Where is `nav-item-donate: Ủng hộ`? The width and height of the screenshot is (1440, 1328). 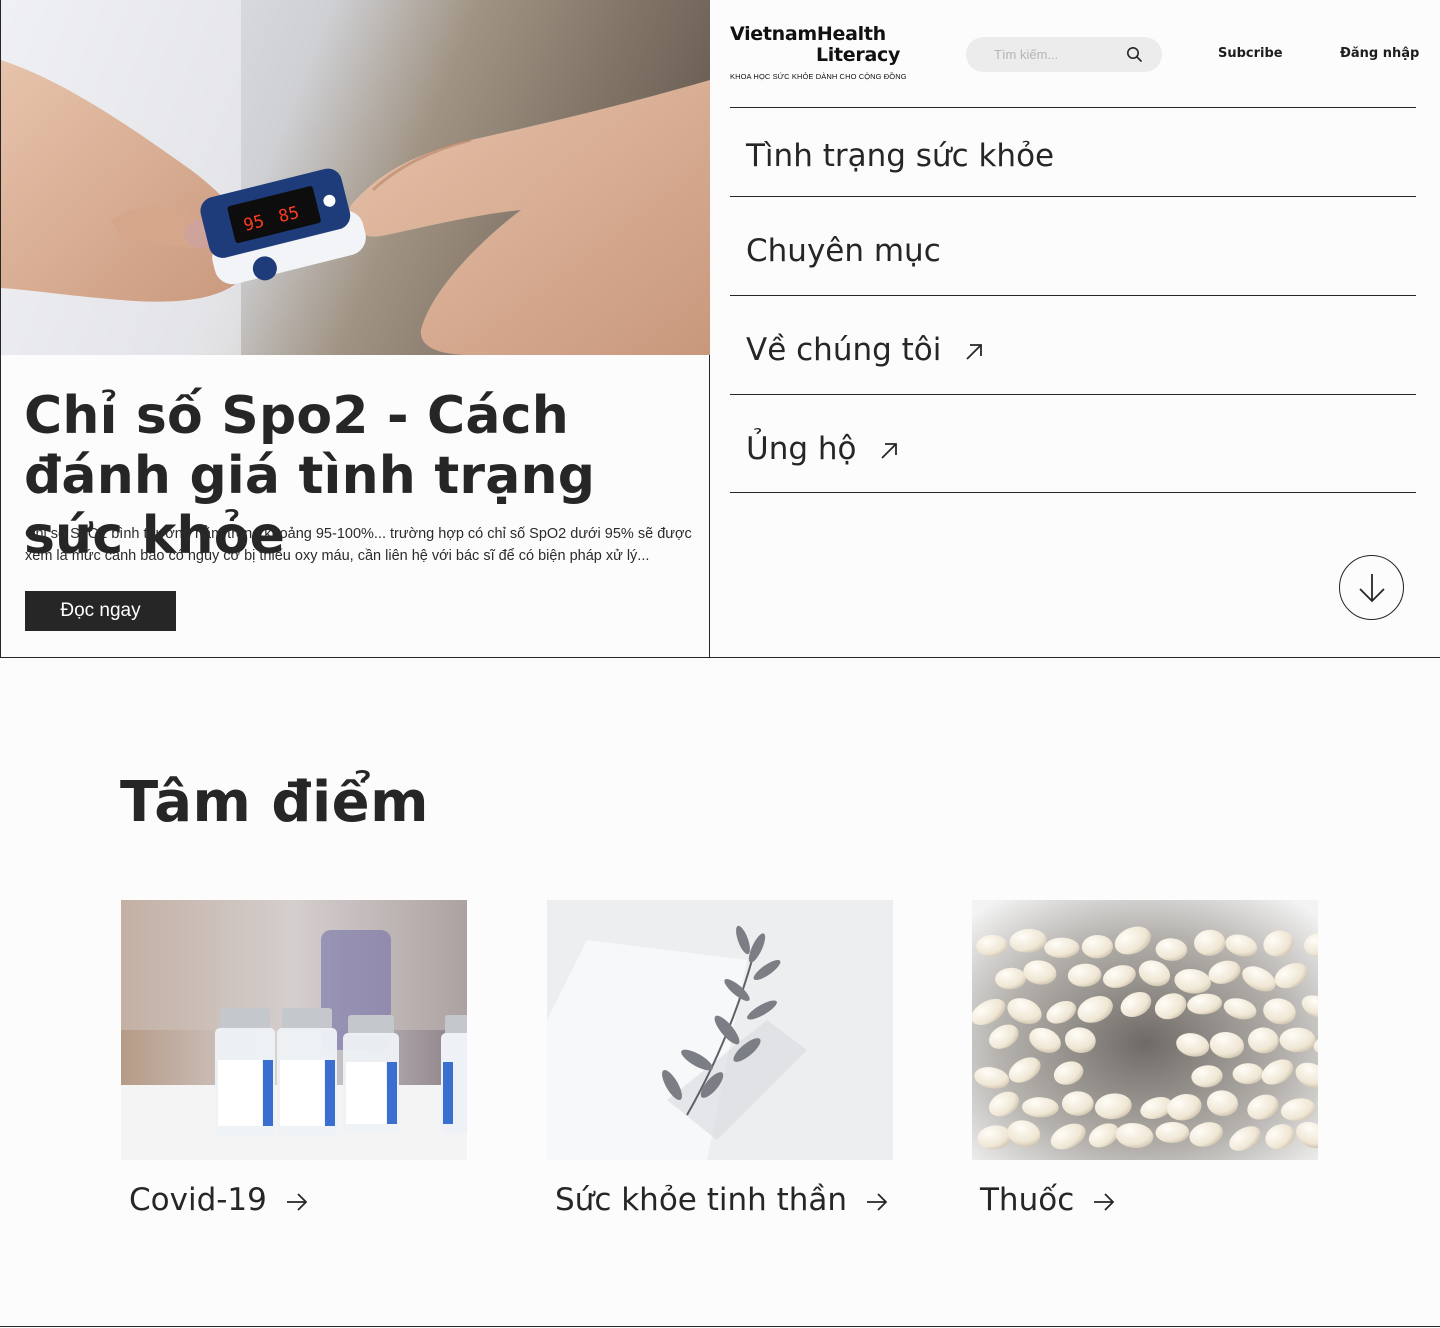
nav-item-donate: Ủng hộ is located at coordinates (1073, 443).